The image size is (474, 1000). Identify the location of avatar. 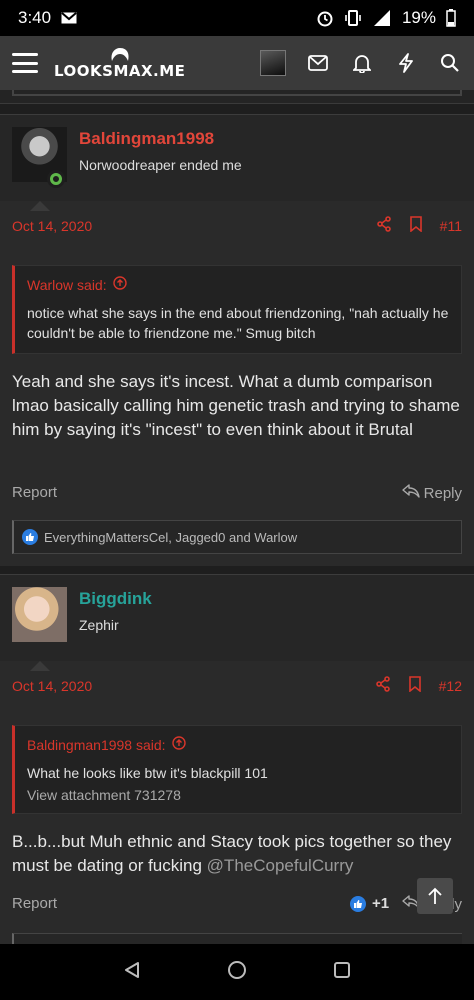
(39, 614).